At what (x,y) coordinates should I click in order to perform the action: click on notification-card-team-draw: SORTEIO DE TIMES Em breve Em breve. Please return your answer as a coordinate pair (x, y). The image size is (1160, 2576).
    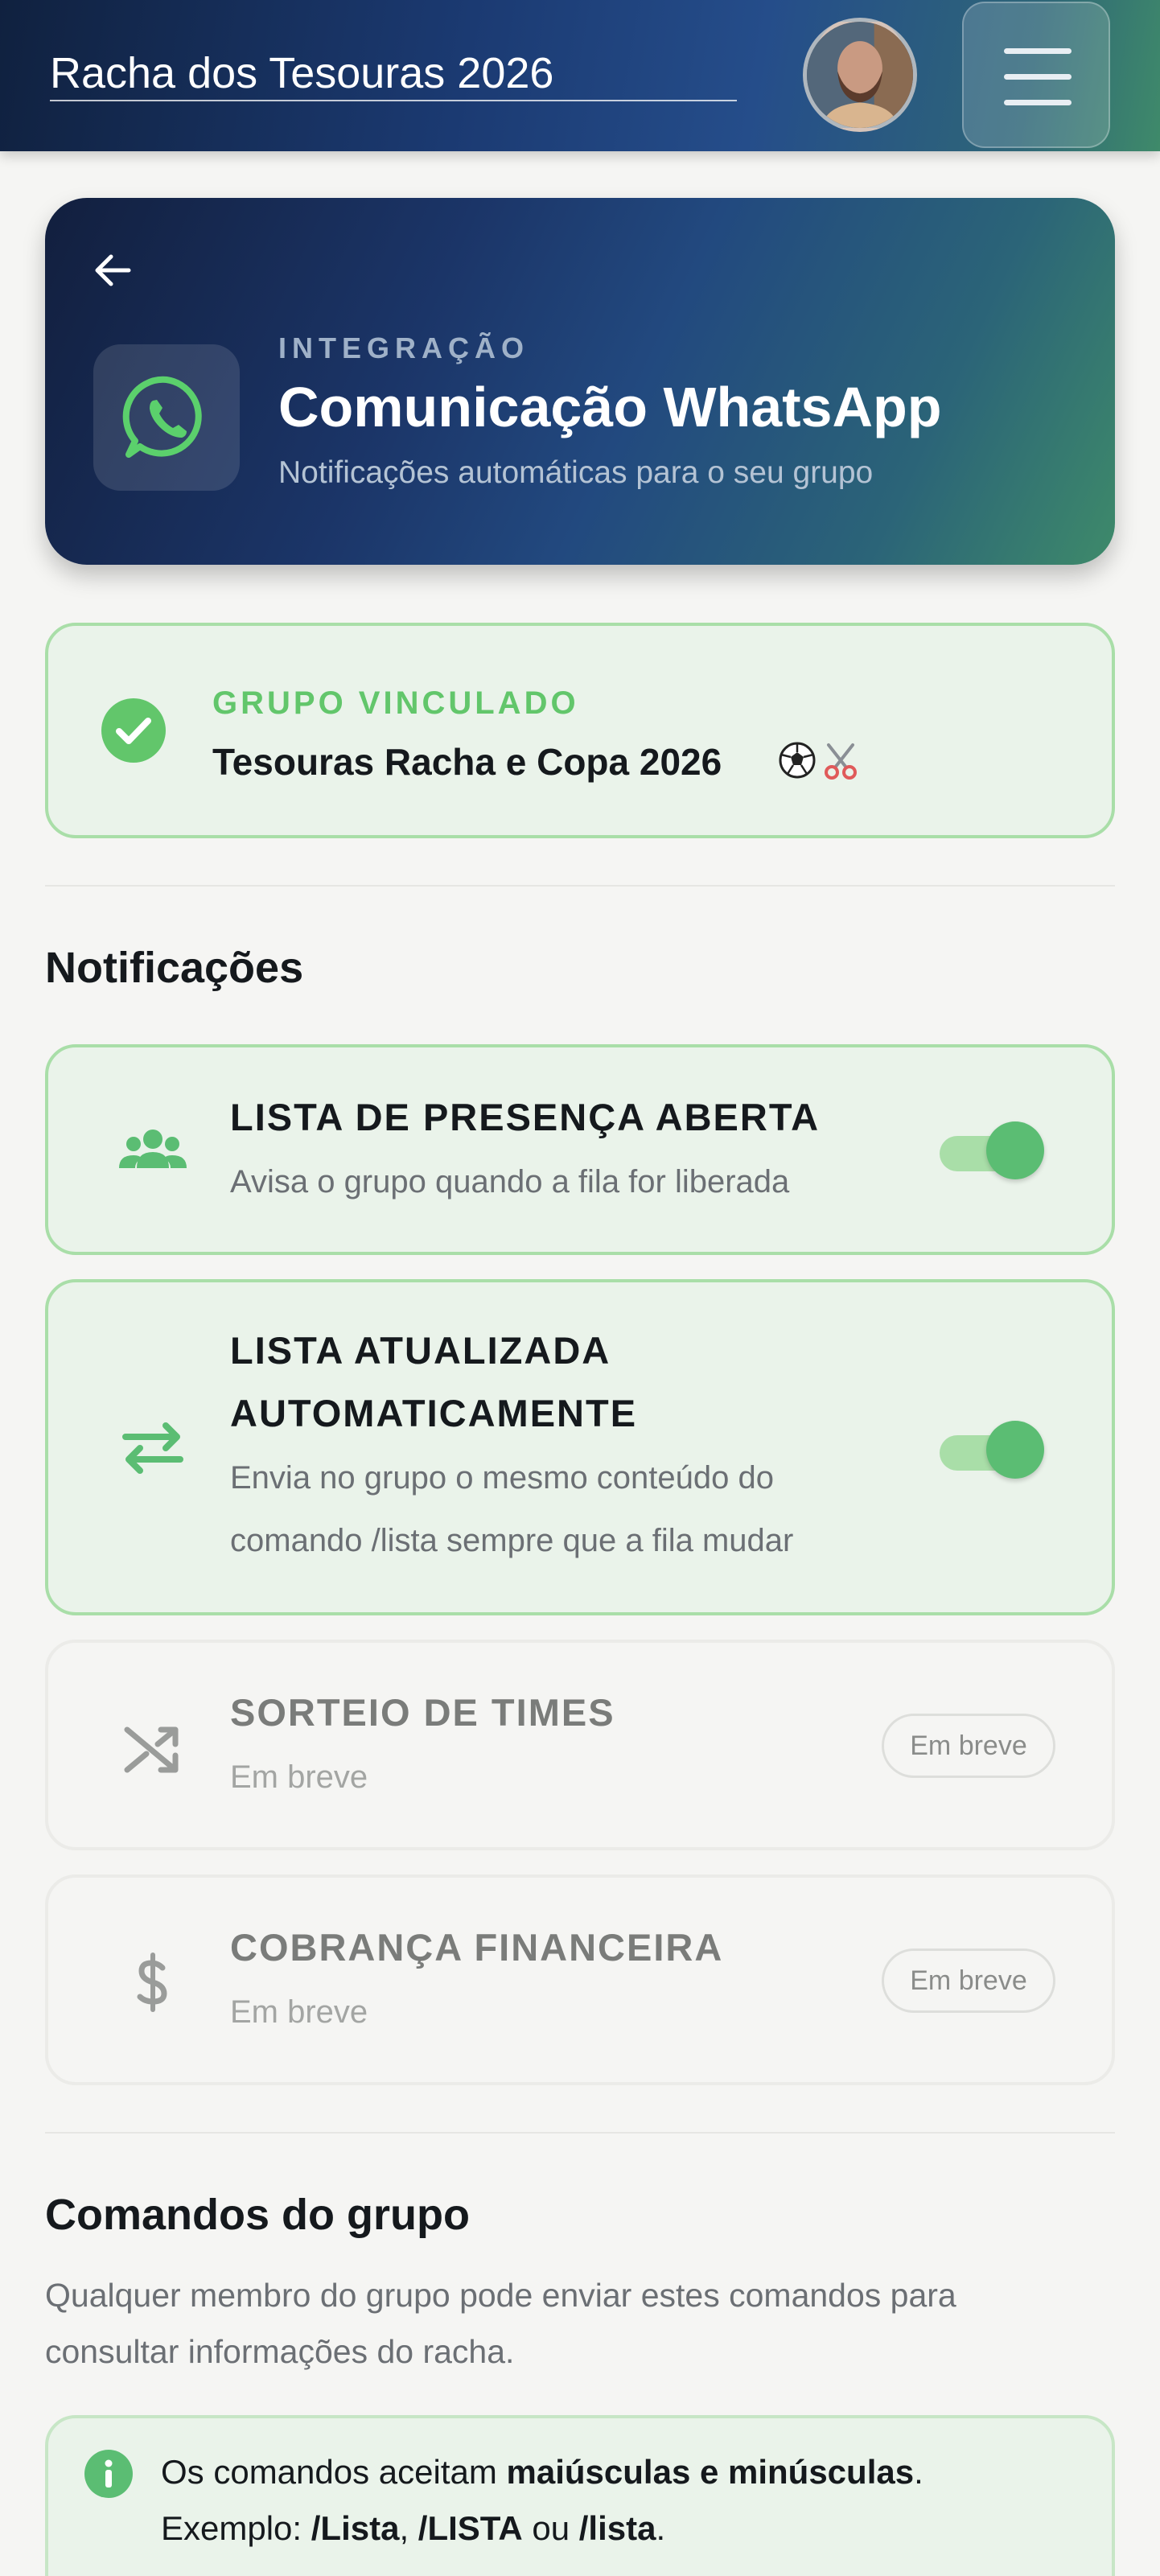
    Looking at the image, I should click on (580, 1745).